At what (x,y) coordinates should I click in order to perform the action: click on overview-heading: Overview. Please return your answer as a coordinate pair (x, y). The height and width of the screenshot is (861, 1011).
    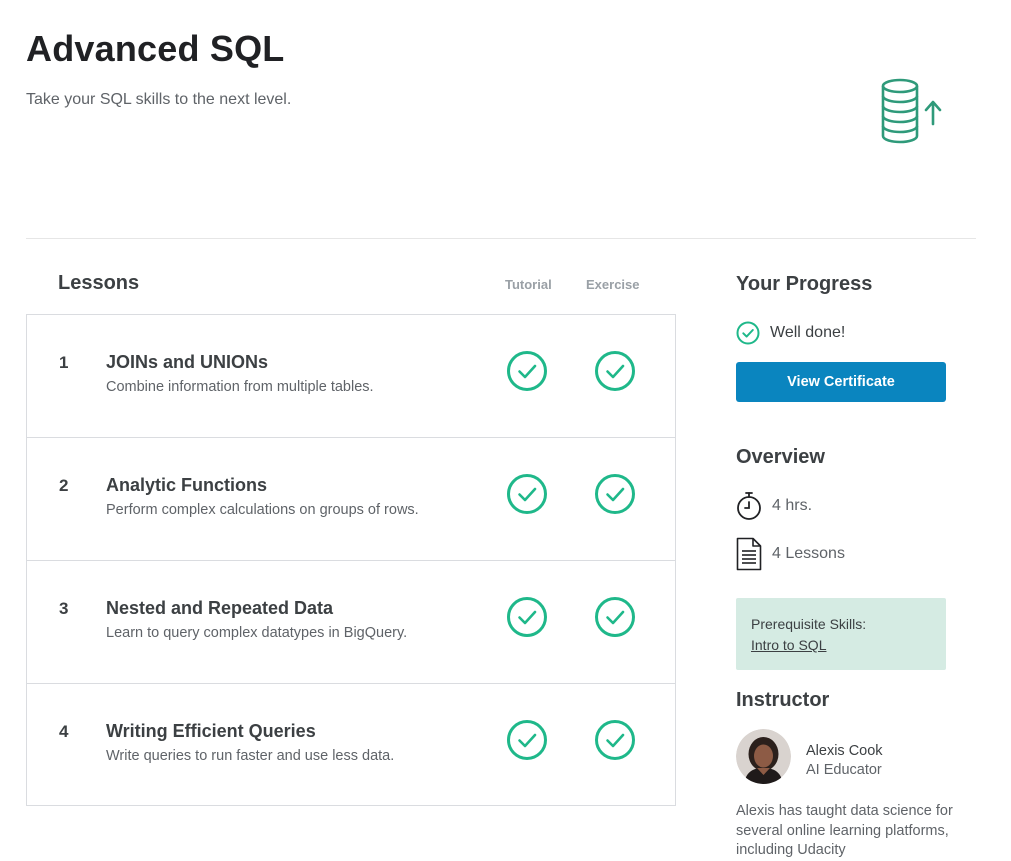
    Looking at the image, I should click on (780, 457).